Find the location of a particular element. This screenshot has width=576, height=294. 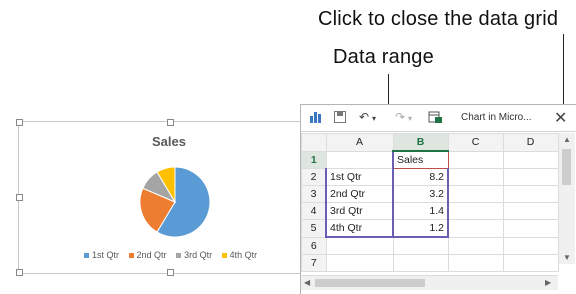

legend-label: 4th Qtr is located at coordinates (243, 255).